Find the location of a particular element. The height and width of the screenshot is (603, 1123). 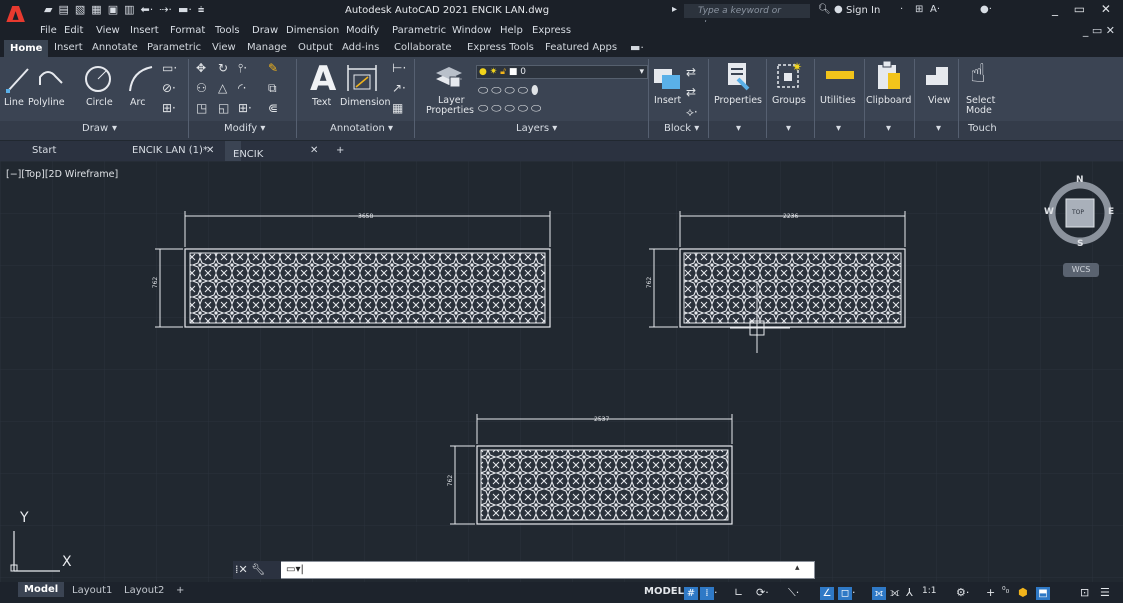

mirror-icon: △ is located at coordinates (222, 88).